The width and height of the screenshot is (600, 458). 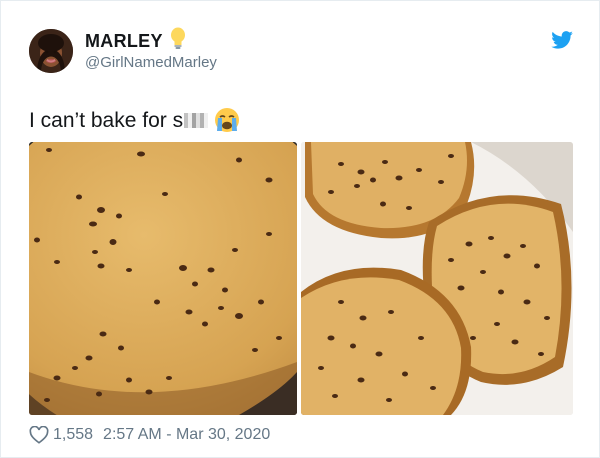 I want to click on tweet-footer: 1,558 2:57 AM - Mar 30, 2020, so click(x=149, y=435).